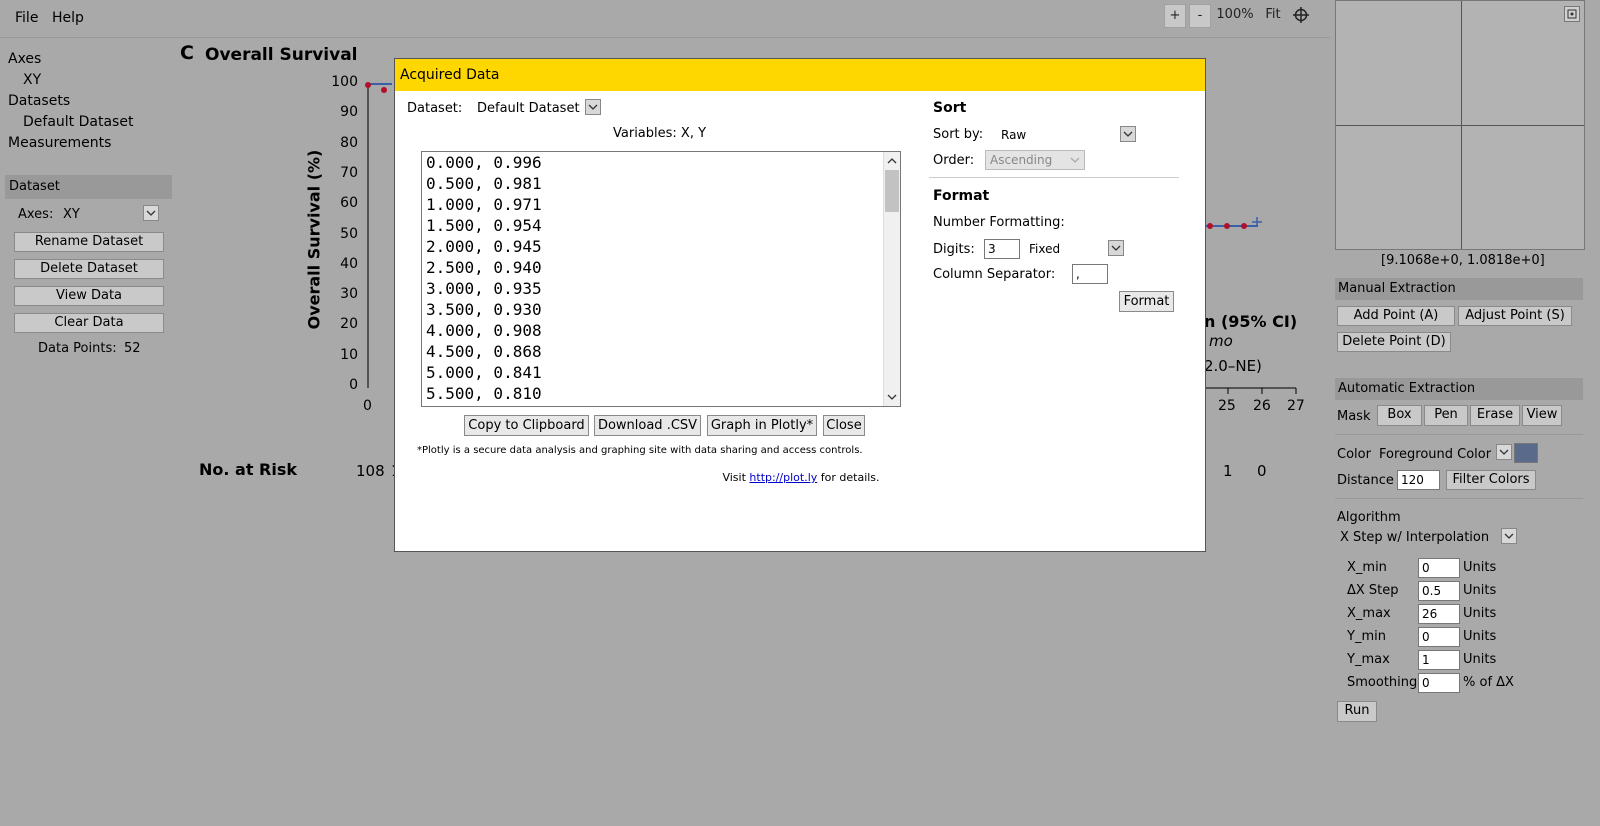 The width and height of the screenshot is (1600, 826). What do you see at coordinates (1459, 389) in the screenshot?
I see `automatic-extraction-heading: Automatic Extraction` at bounding box center [1459, 389].